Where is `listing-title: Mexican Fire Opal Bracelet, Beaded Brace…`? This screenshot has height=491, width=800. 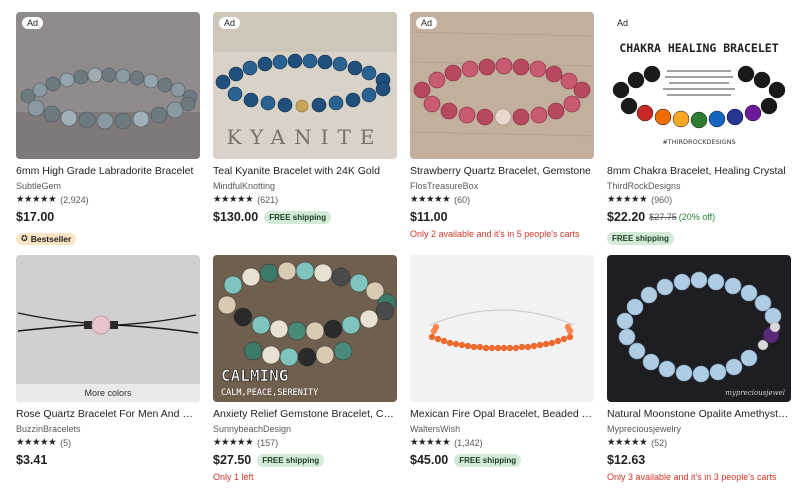 listing-title: Mexican Fire Opal Bracelet, Beaded Brace… is located at coordinates (502, 414).